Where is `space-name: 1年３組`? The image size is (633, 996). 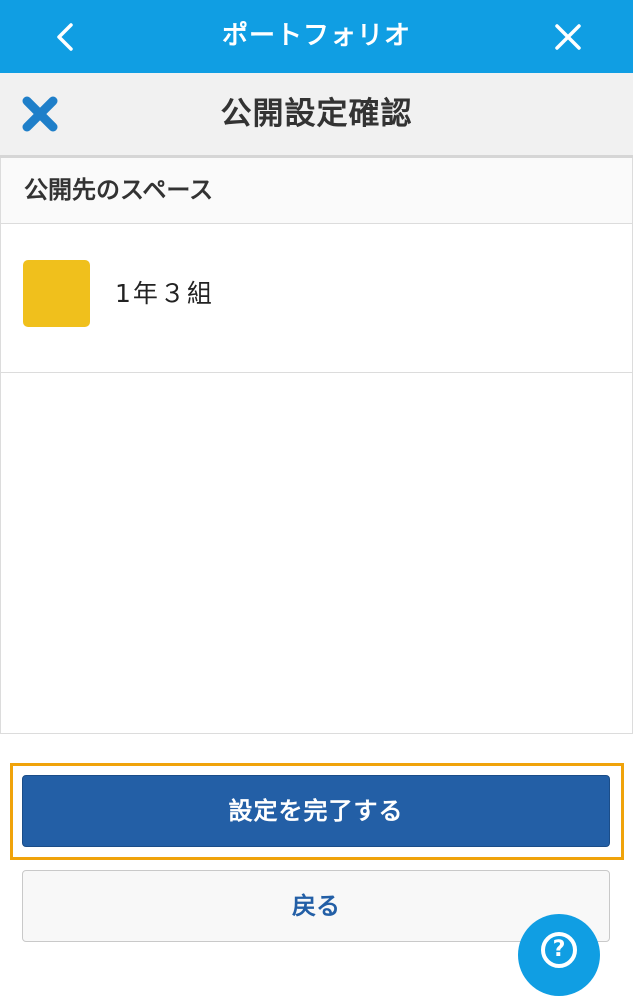
space-name: 1年３組 is located at coordinates (164, 293).